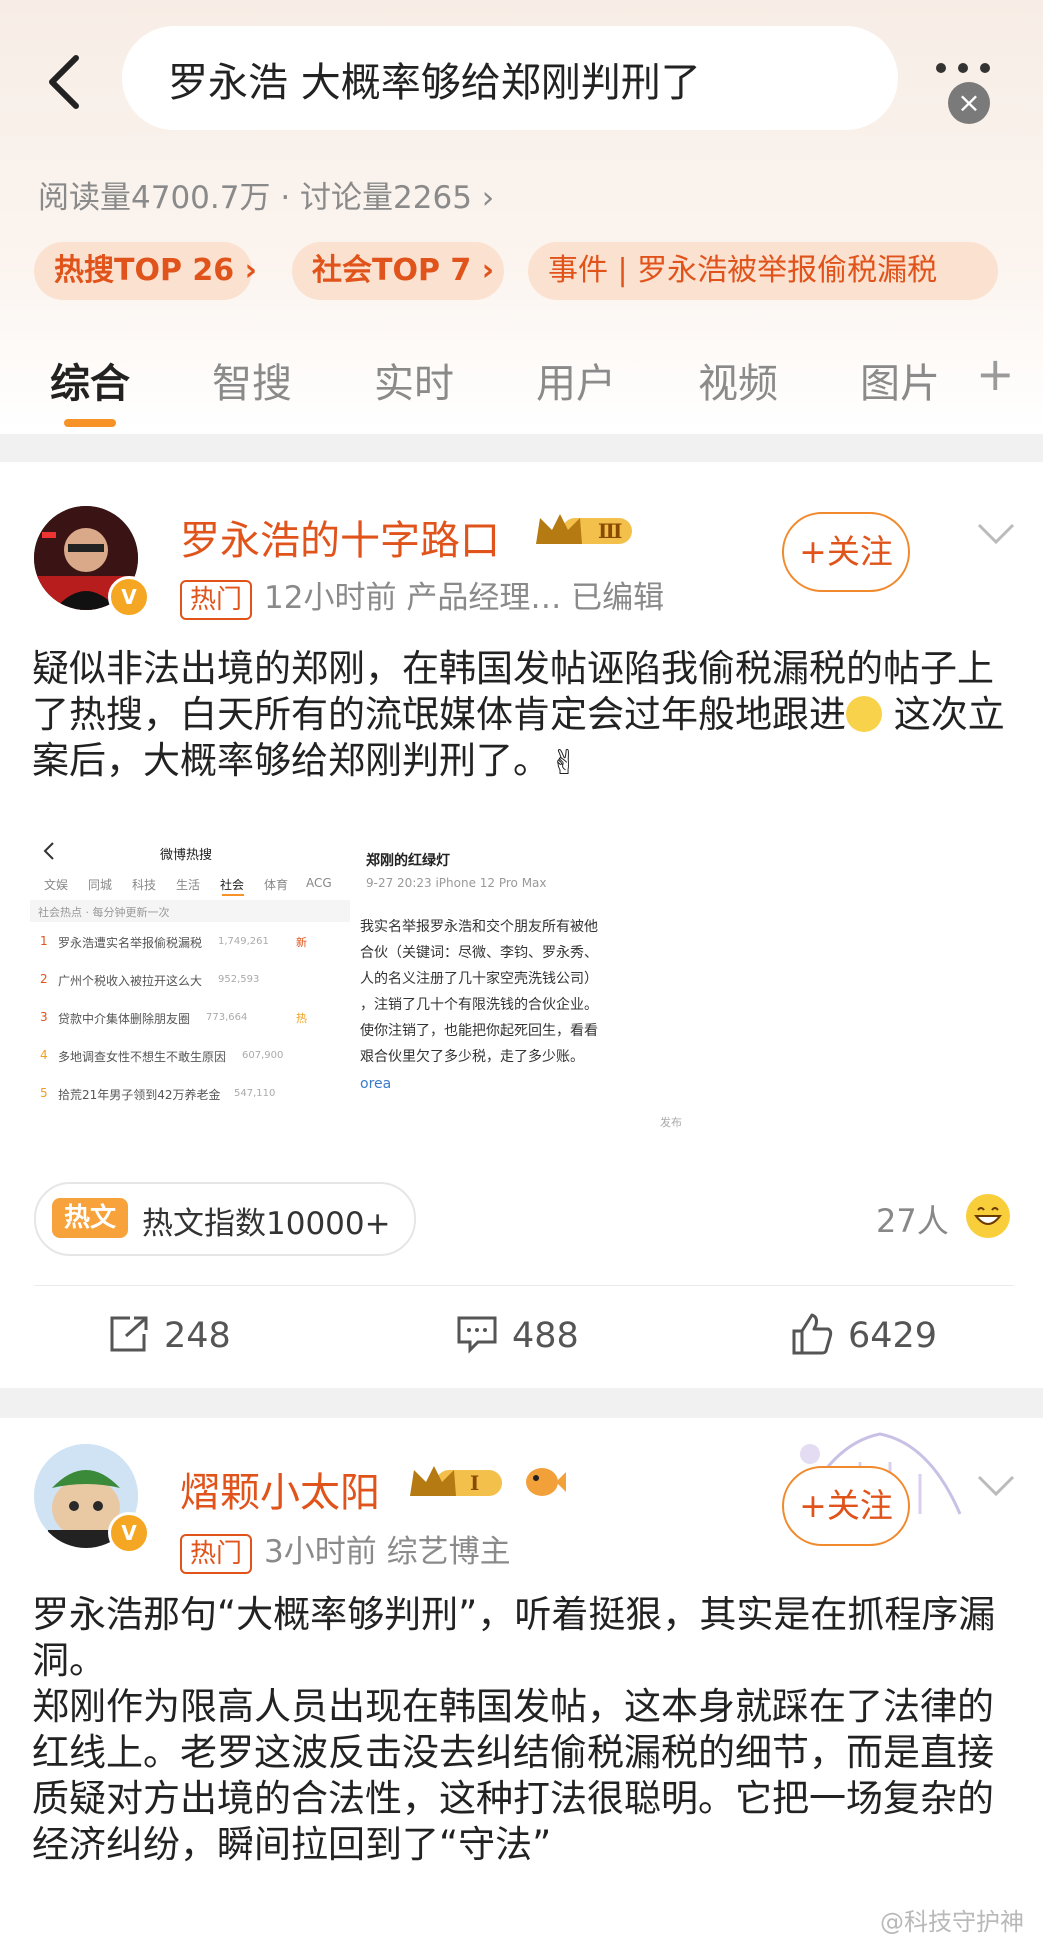  Describe the element at coordinates (266, 1224) in the screenshot. I see `hot-doc-text: 热文指数10000+` at that location.